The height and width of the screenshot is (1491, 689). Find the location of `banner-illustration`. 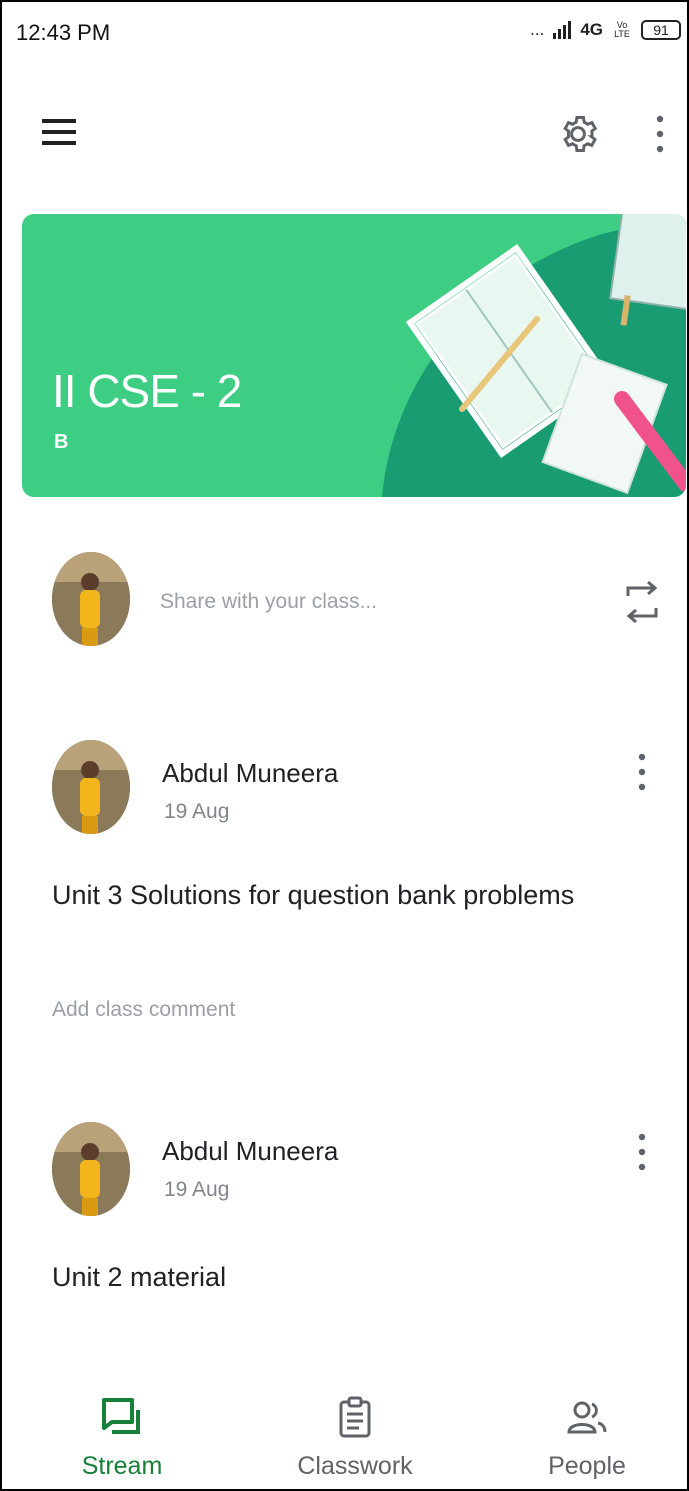

banner-illustration is located at coordinates (534, 355).